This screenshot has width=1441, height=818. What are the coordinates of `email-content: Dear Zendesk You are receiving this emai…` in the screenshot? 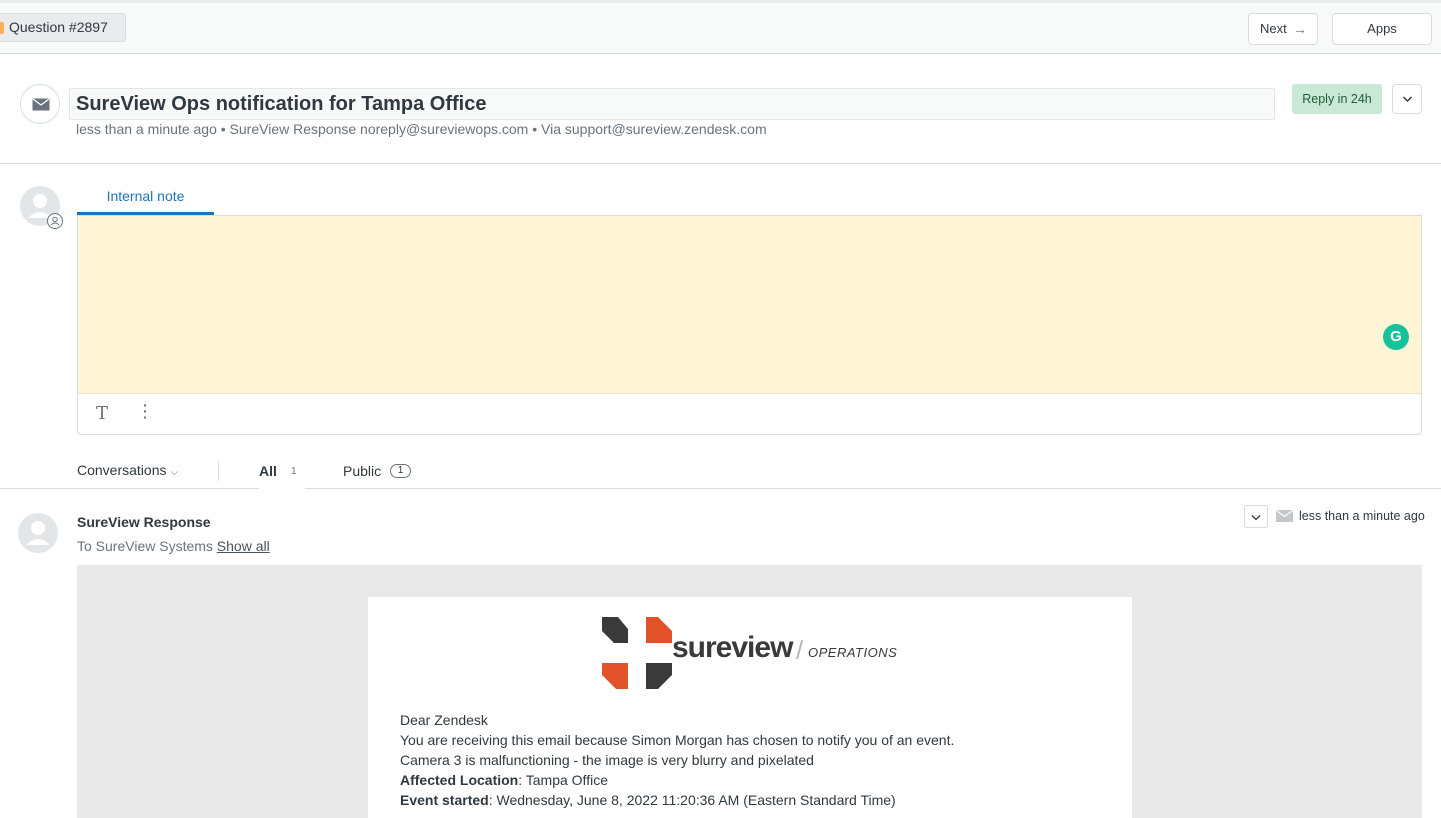 It's located at (677, 760).